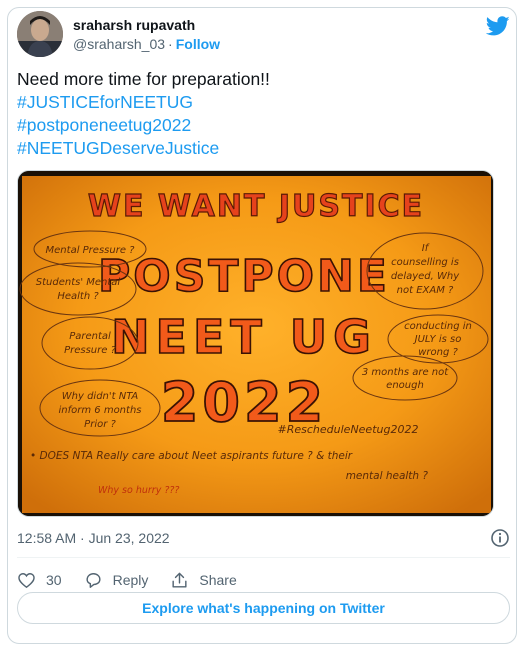 The height and width of the screenshot is (653, 526). Describe the element at coordinates (252, 125) in the screenshot. I see `hashtag-link: #postponeneetug2022` at that location.